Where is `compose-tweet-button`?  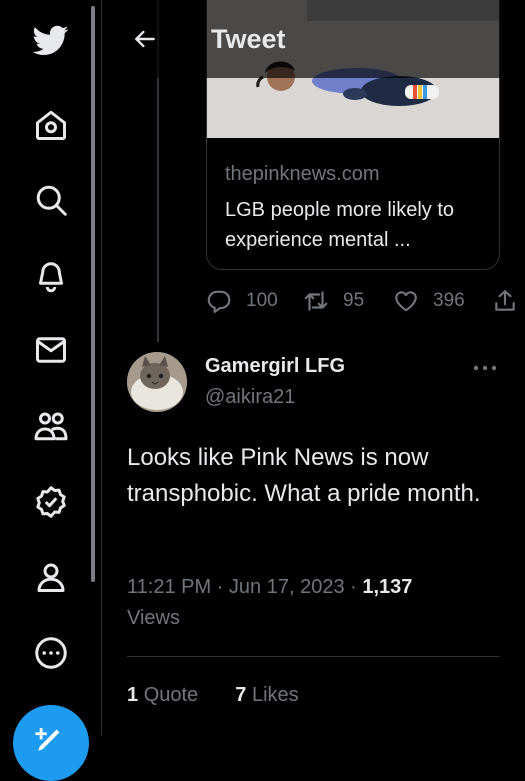 compose-tweet-button is located at coordinates (51, 743).